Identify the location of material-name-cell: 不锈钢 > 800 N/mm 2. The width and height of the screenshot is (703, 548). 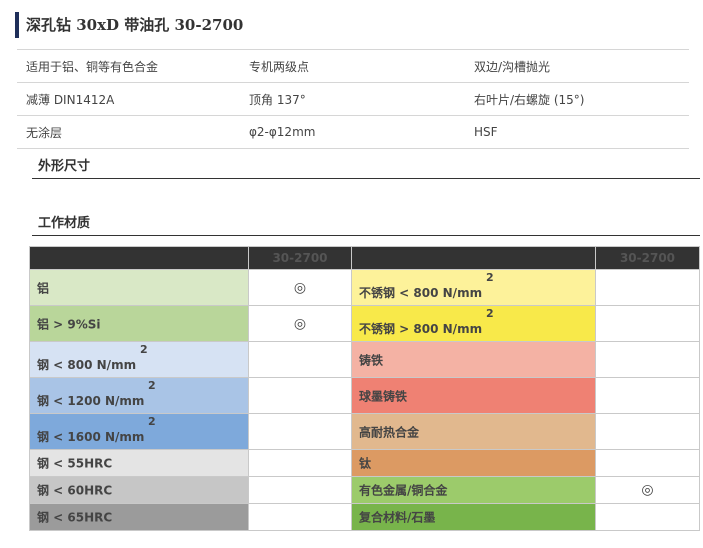
(473, 323).